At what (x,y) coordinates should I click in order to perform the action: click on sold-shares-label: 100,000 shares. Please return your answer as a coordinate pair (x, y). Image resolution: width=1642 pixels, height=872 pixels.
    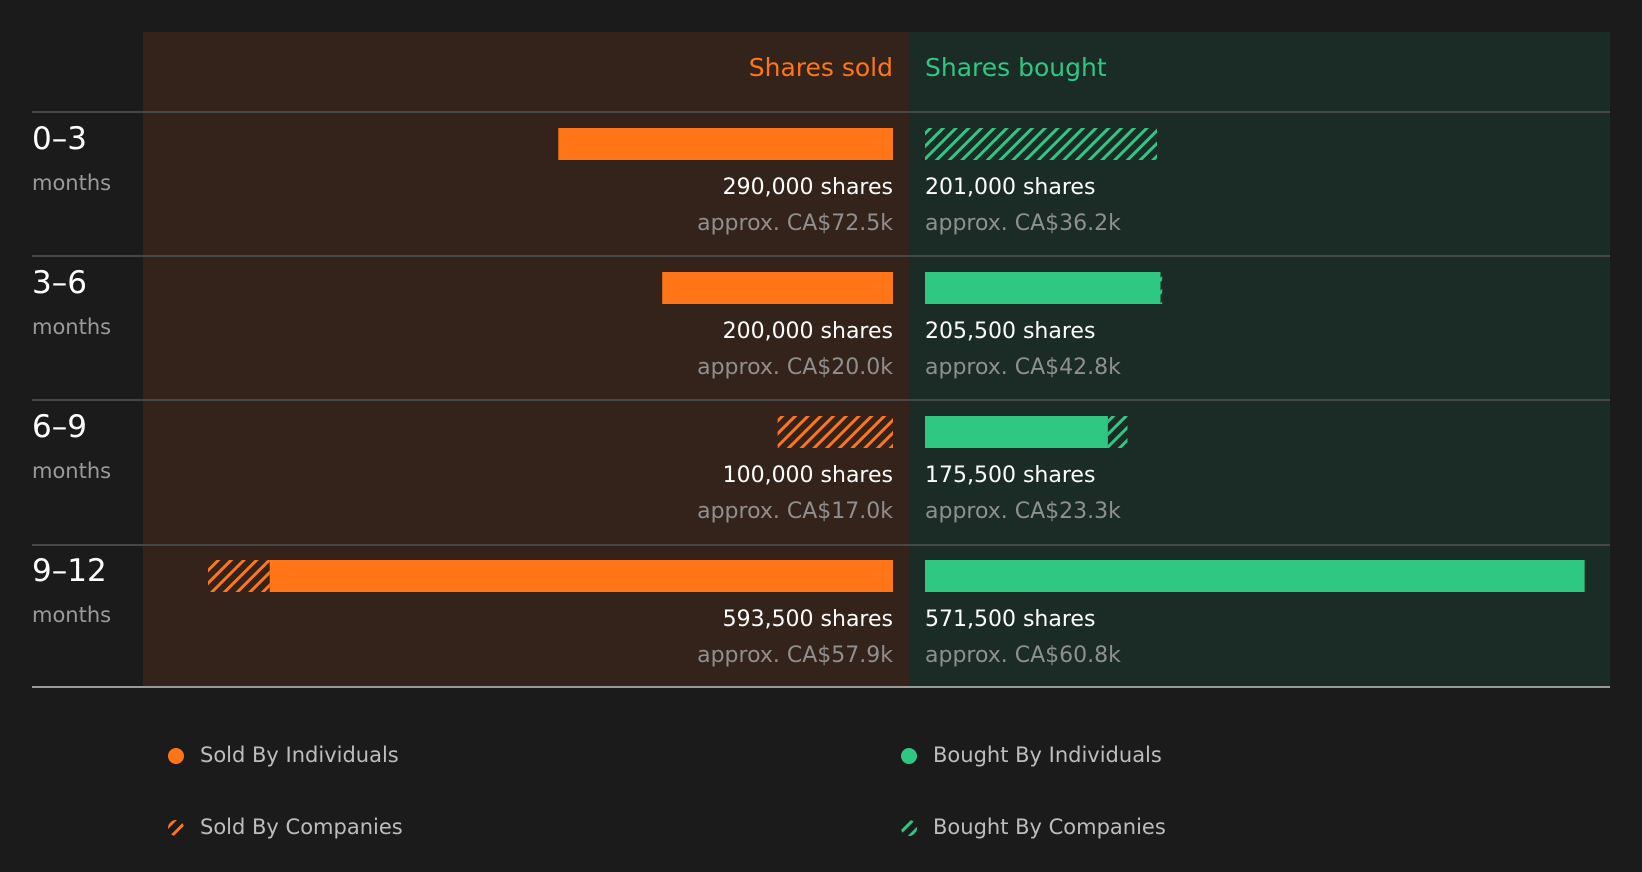
    Looking at the image, I should click on (807, 475).